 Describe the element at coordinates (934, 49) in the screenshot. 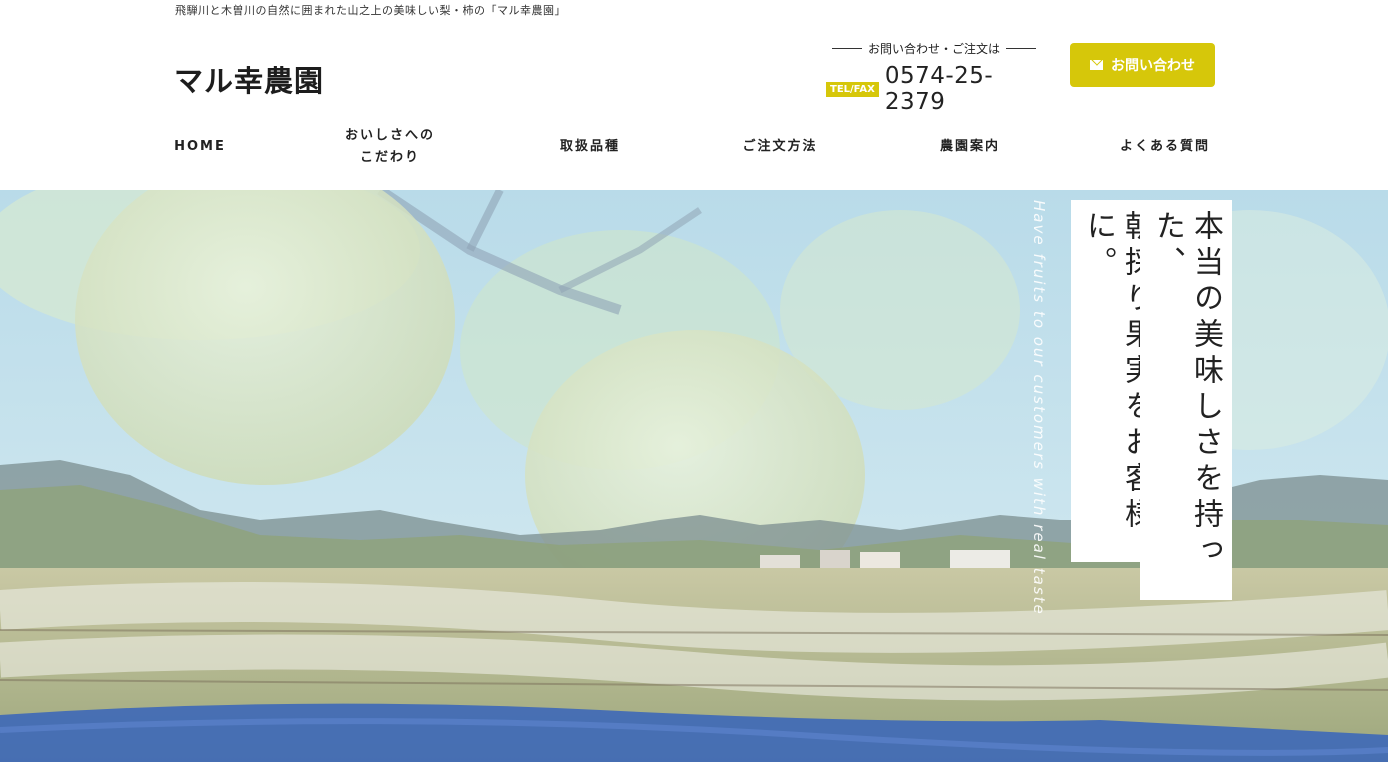

I see `contact-label: お問い合わせ・ご注文は` at that location.